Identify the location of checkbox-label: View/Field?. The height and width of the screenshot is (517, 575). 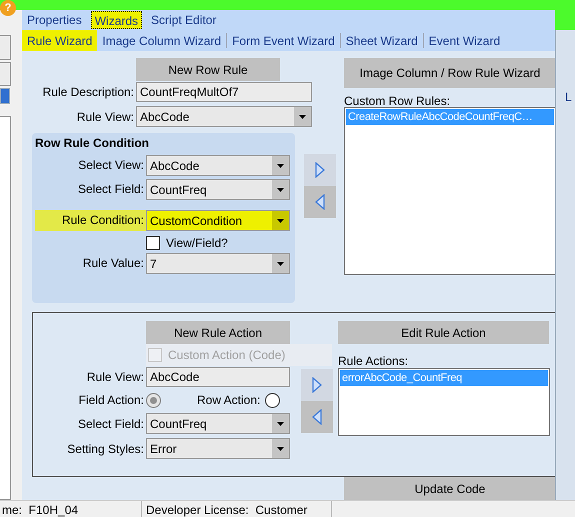
(197, 243).